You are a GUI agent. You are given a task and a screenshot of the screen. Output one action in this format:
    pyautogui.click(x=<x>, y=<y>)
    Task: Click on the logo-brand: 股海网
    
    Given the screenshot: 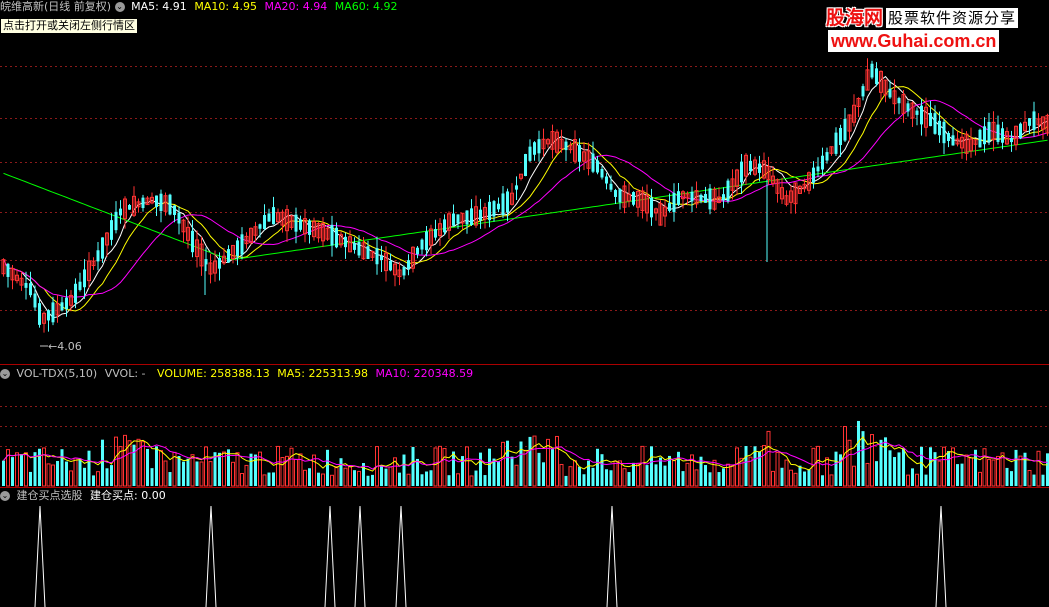 What is the action you would take?
    pyautogui.click(x=855, y=18)
    